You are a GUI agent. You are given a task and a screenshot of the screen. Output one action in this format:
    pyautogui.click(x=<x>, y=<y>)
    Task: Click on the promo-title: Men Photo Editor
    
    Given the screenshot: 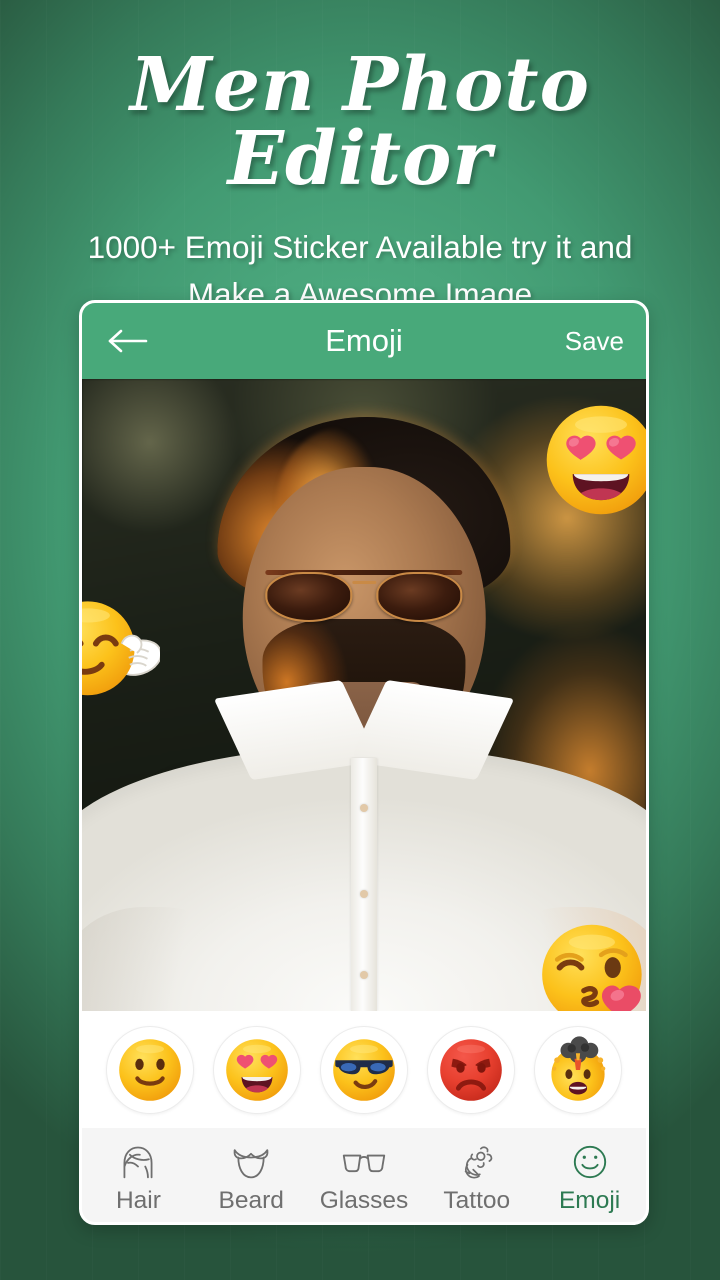 What is the action you would take?
    pyautogui.click(x=360, y=122)
    